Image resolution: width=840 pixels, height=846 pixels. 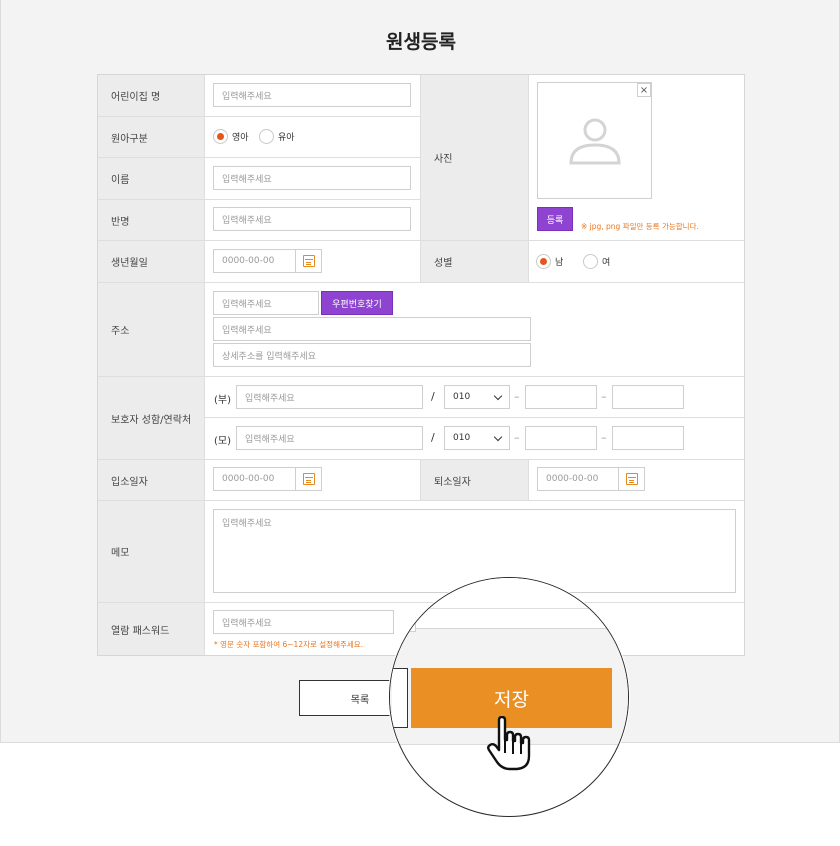 I want to click on father-name-input: 입력해주세요, so click(x=329, y=397).